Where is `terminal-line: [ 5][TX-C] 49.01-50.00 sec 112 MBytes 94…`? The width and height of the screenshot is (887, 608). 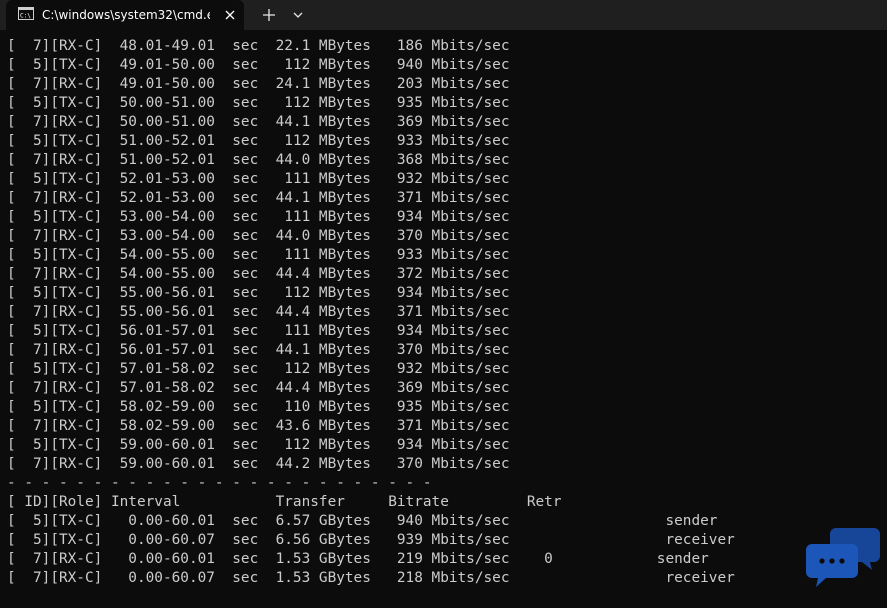
terminal-line: [ 5][TX-C] 49.01-50.00 sec 112 MBytes 94… is located at coordinates (258, 65).